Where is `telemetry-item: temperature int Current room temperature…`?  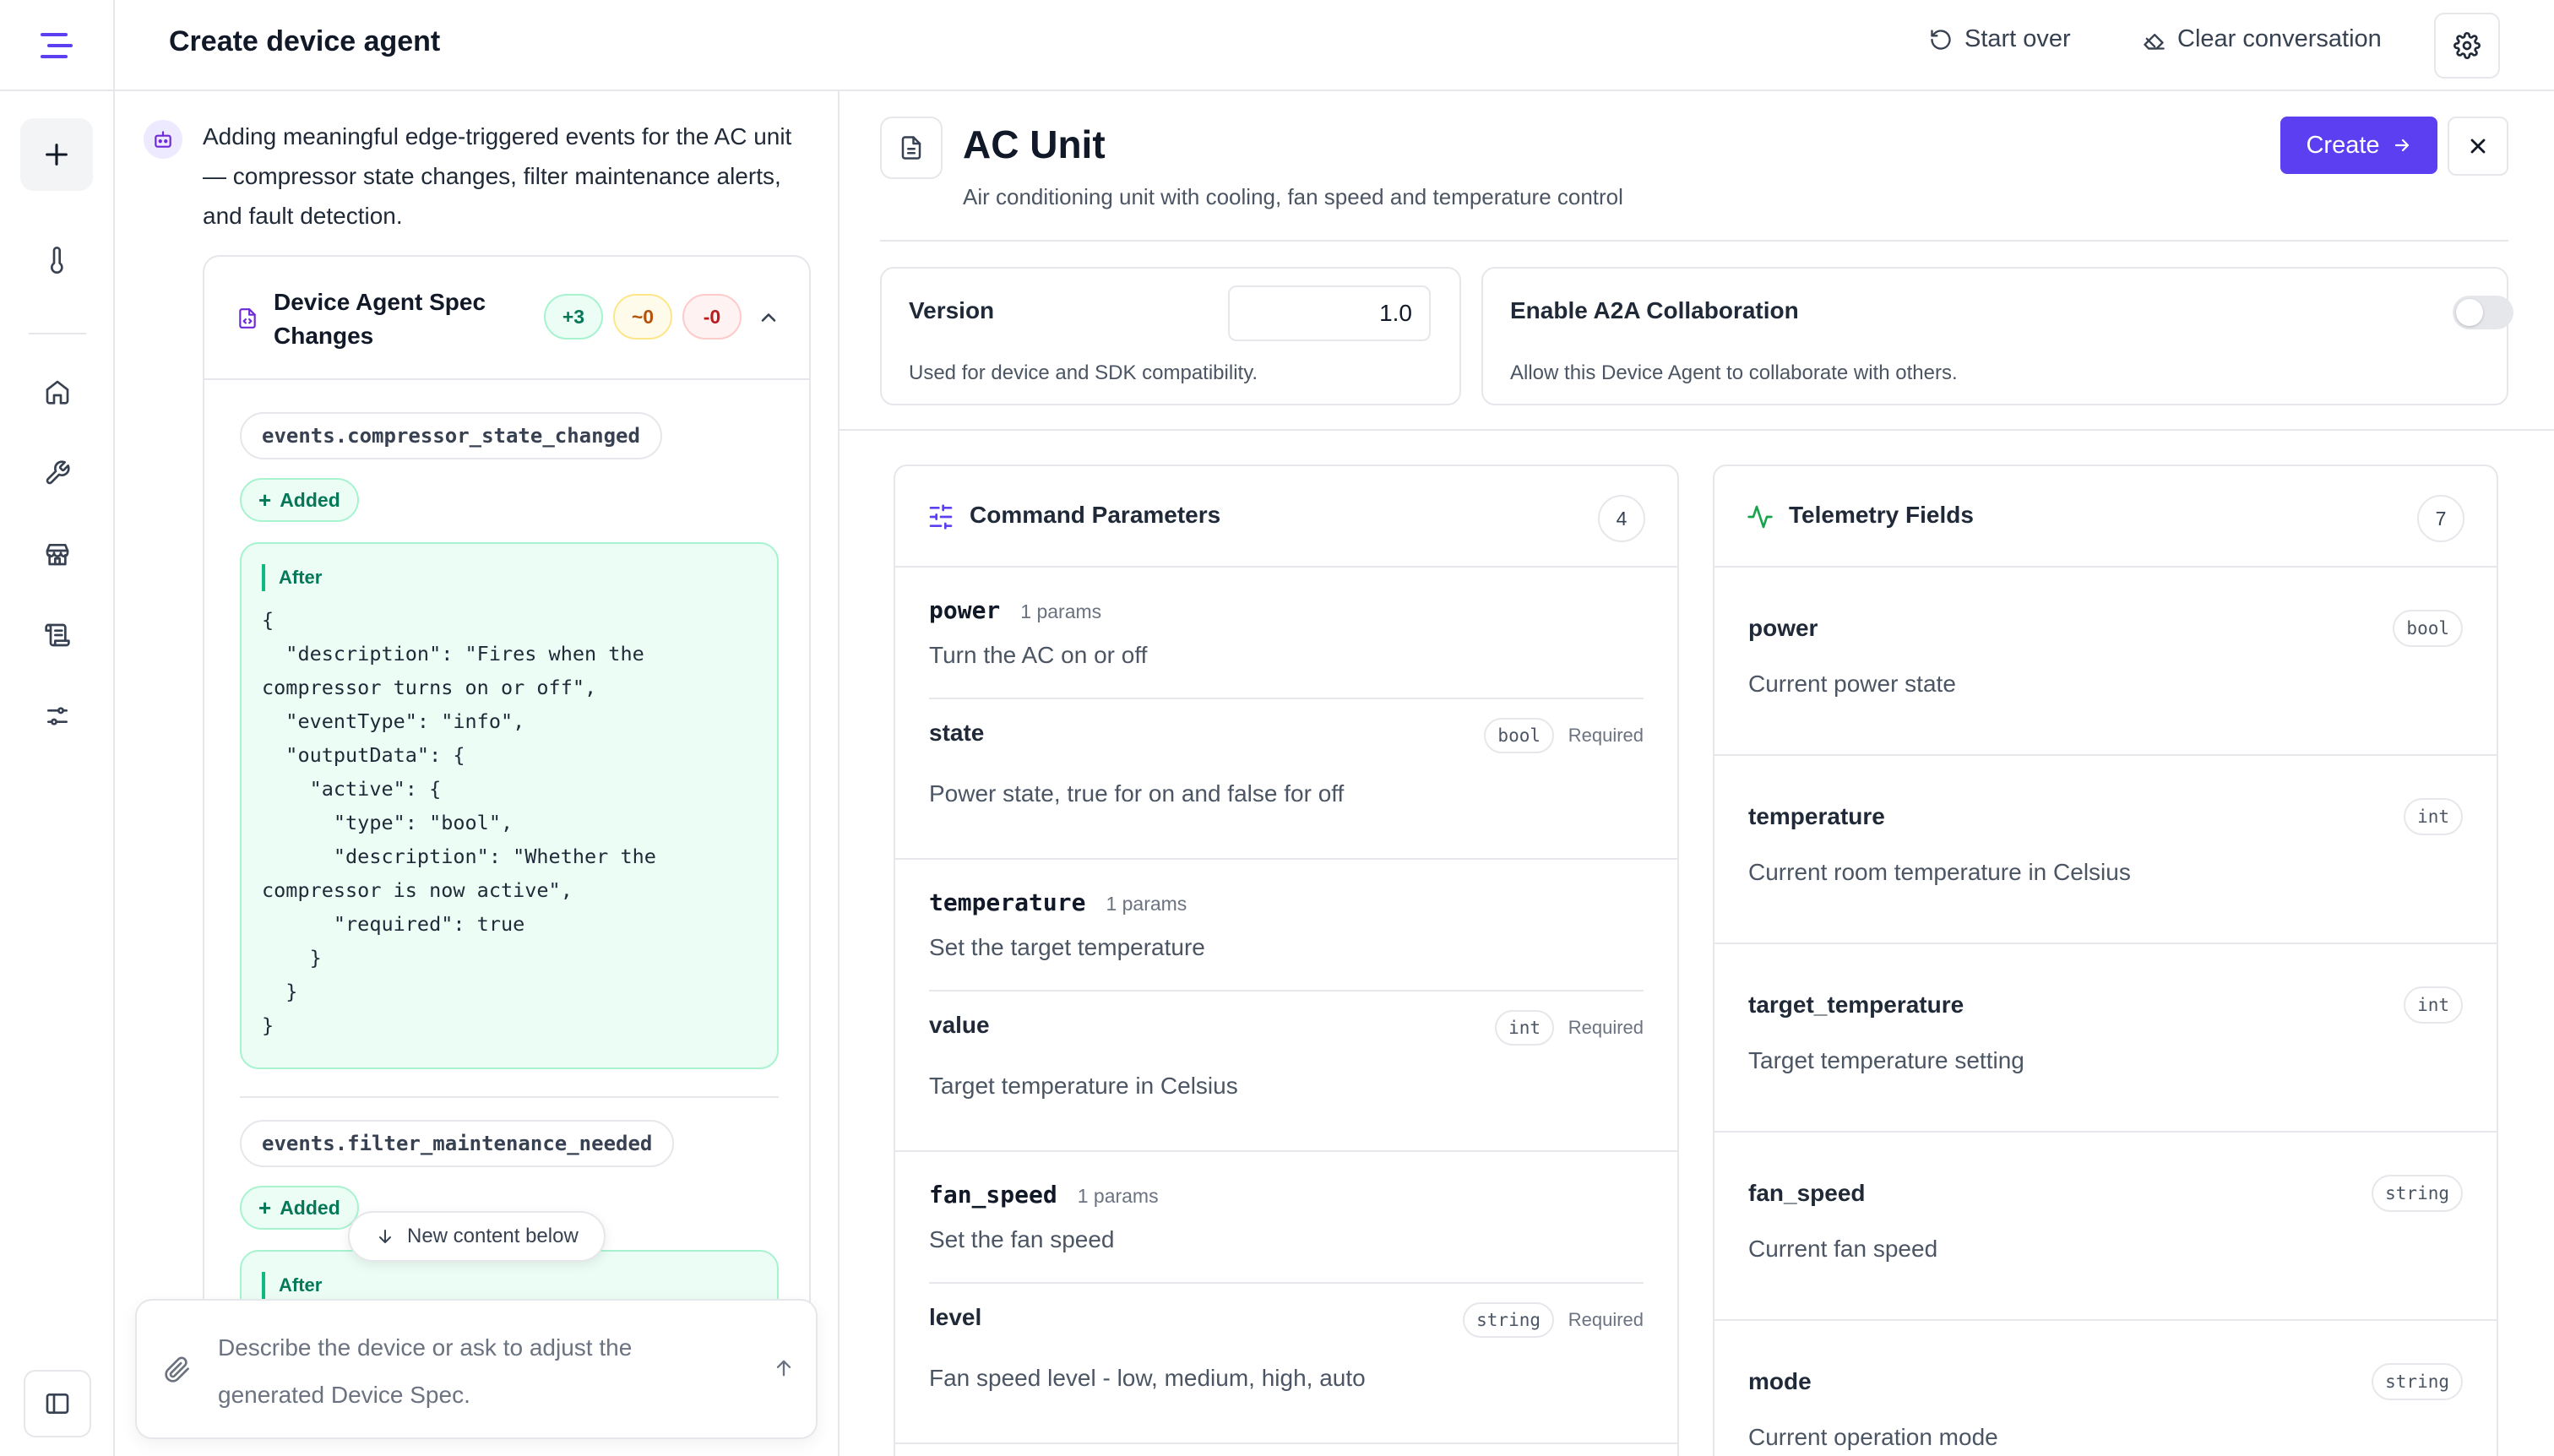 telemetry-item: temperature int Current room temperature… is located at coordinates (2105, 850).